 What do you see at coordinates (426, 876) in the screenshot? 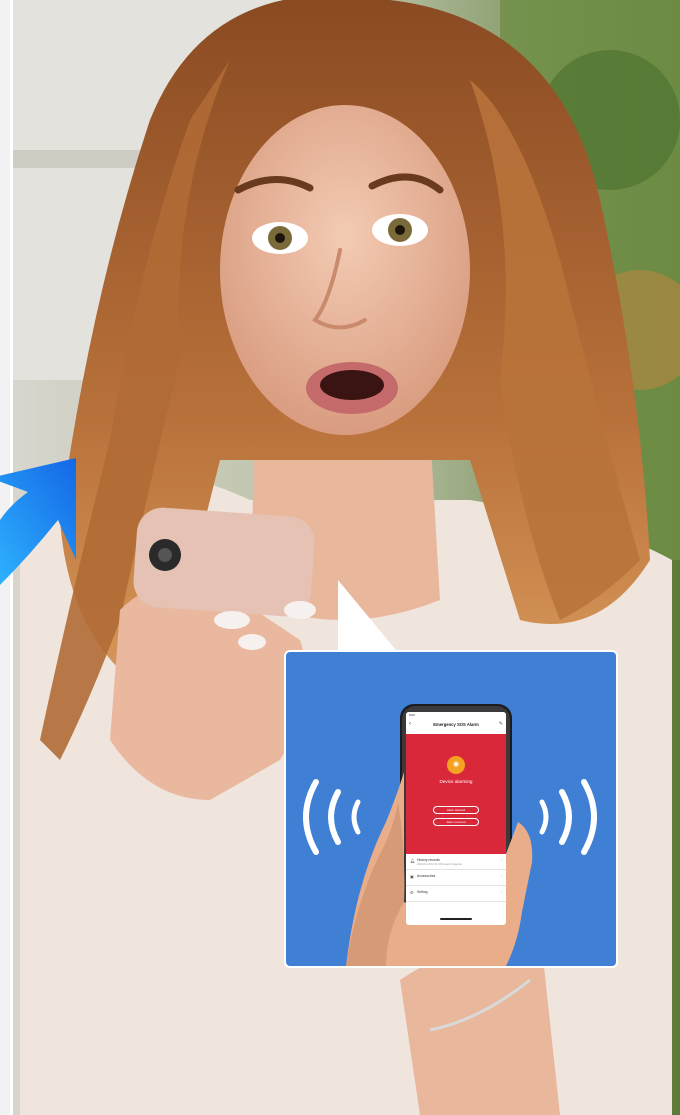
I see `list-item-label: Accessories` at bounding box center [426, 876].